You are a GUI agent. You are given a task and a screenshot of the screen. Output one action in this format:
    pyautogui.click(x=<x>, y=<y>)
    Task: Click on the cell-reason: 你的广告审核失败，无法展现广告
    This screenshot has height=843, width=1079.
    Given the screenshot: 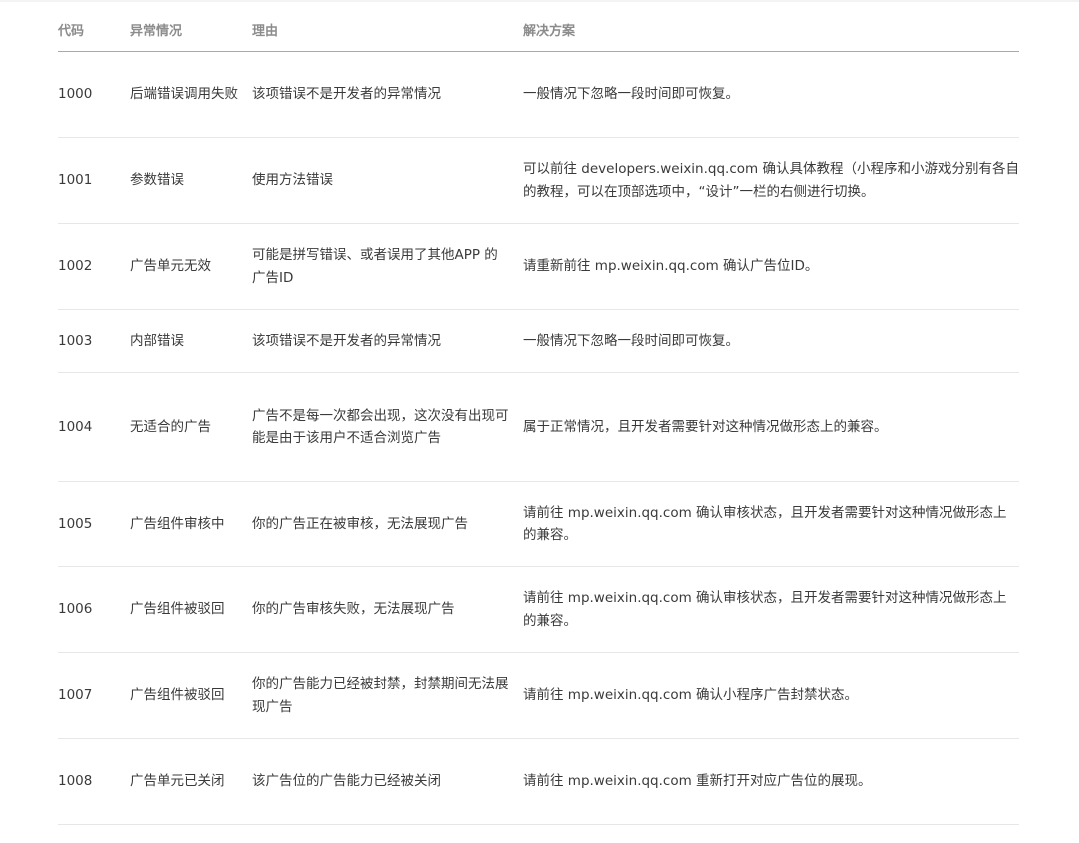 What is the action you would take?
    pyautogui.click(x=387, y=609)
    